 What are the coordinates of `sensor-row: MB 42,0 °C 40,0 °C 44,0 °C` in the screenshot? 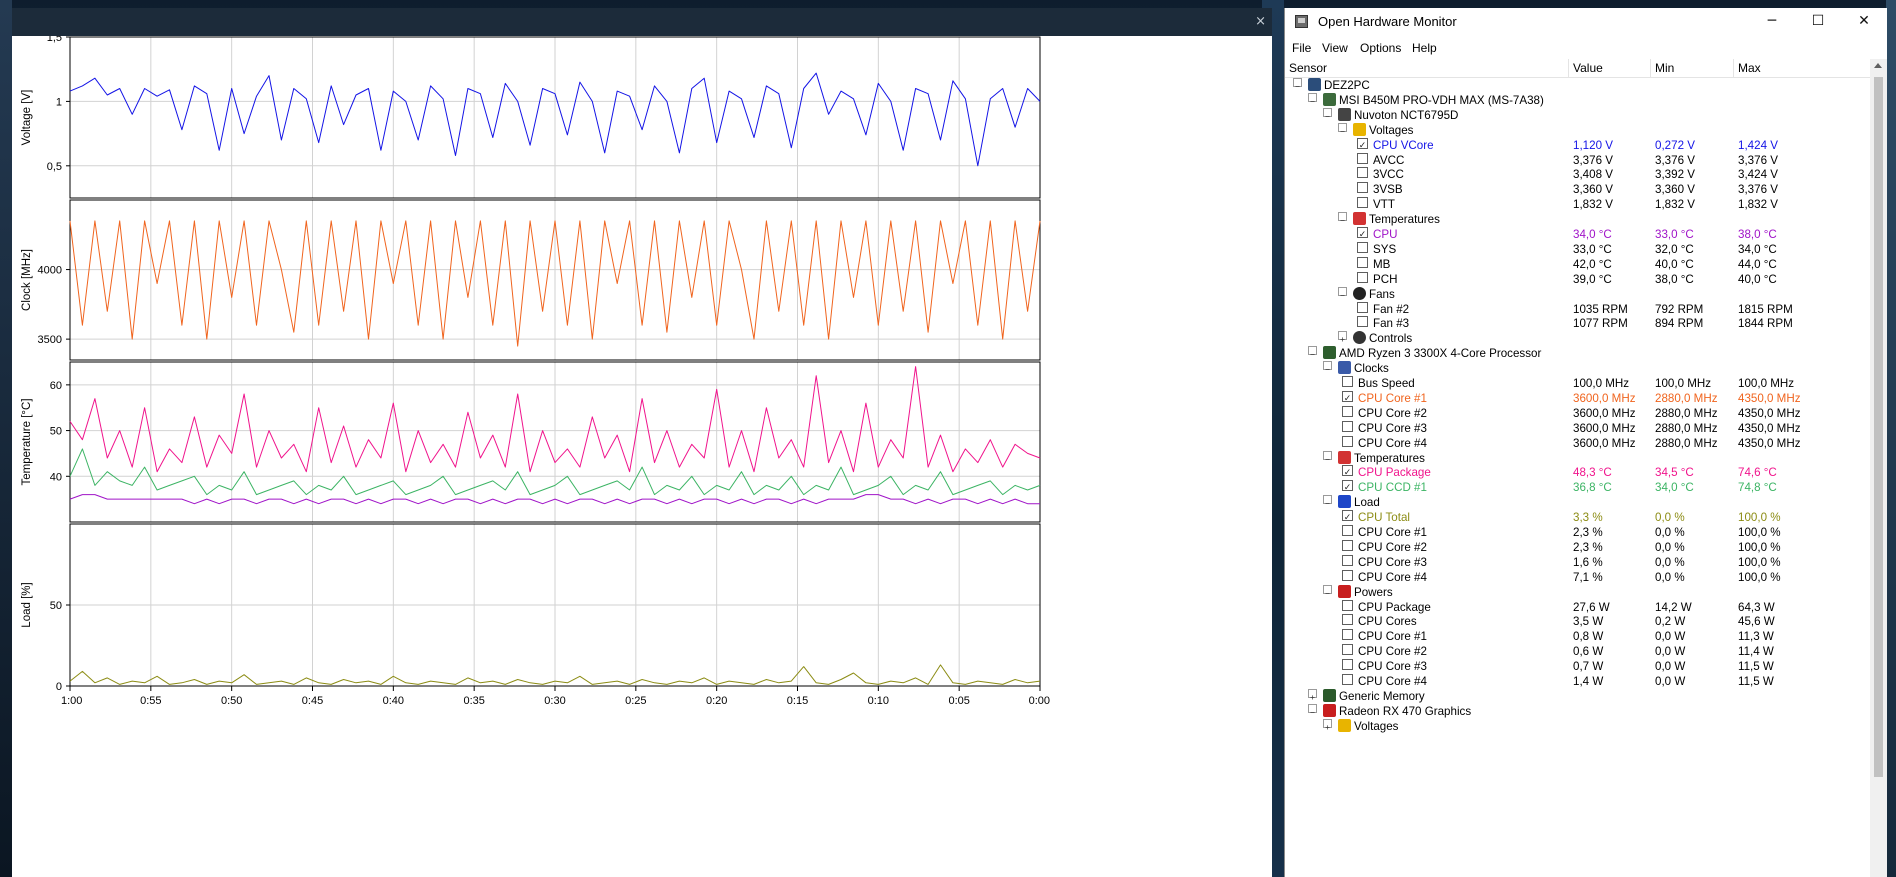 It's located at (1577, 264).